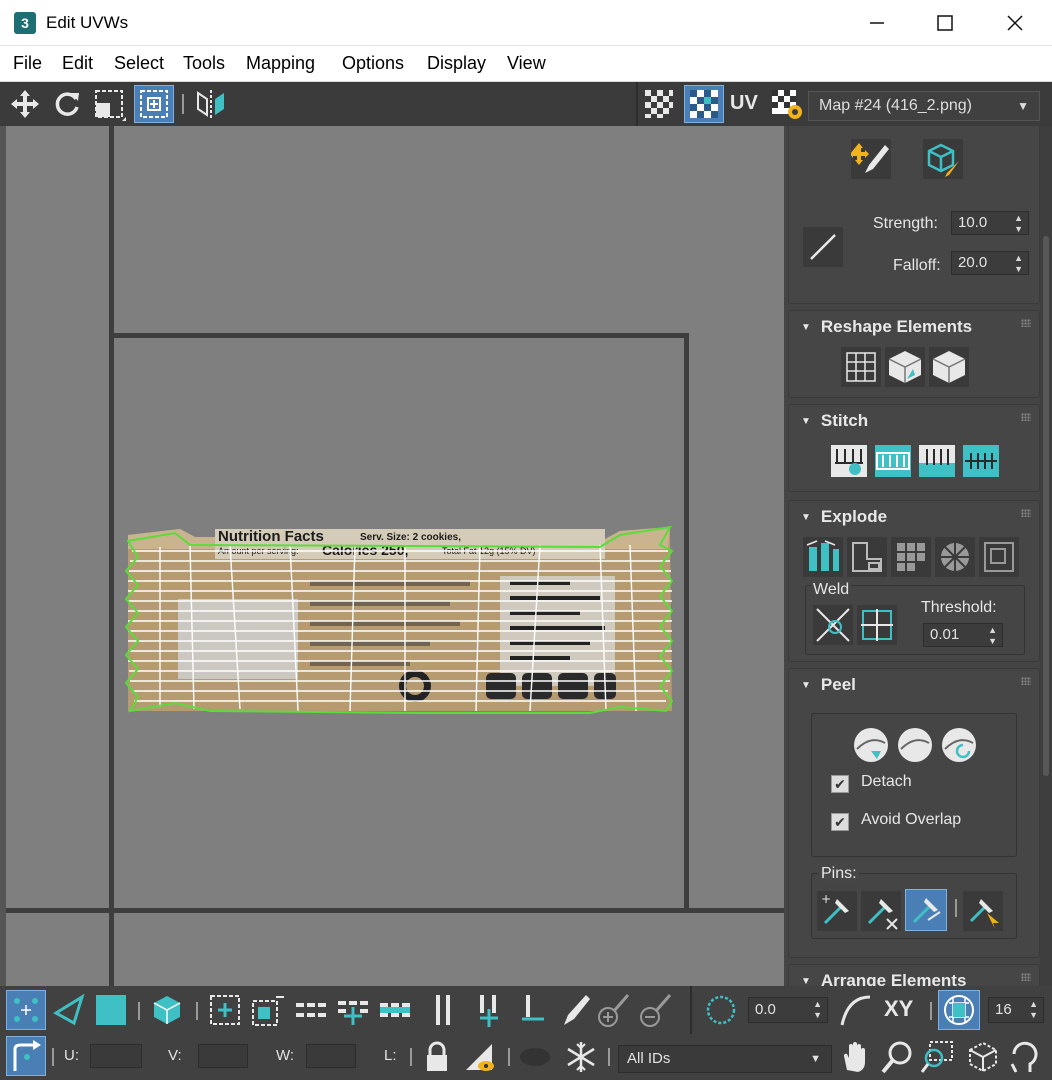  Describe the element at coordinates (877, 23) in the screenshot. I see `minimize-button` at that location.